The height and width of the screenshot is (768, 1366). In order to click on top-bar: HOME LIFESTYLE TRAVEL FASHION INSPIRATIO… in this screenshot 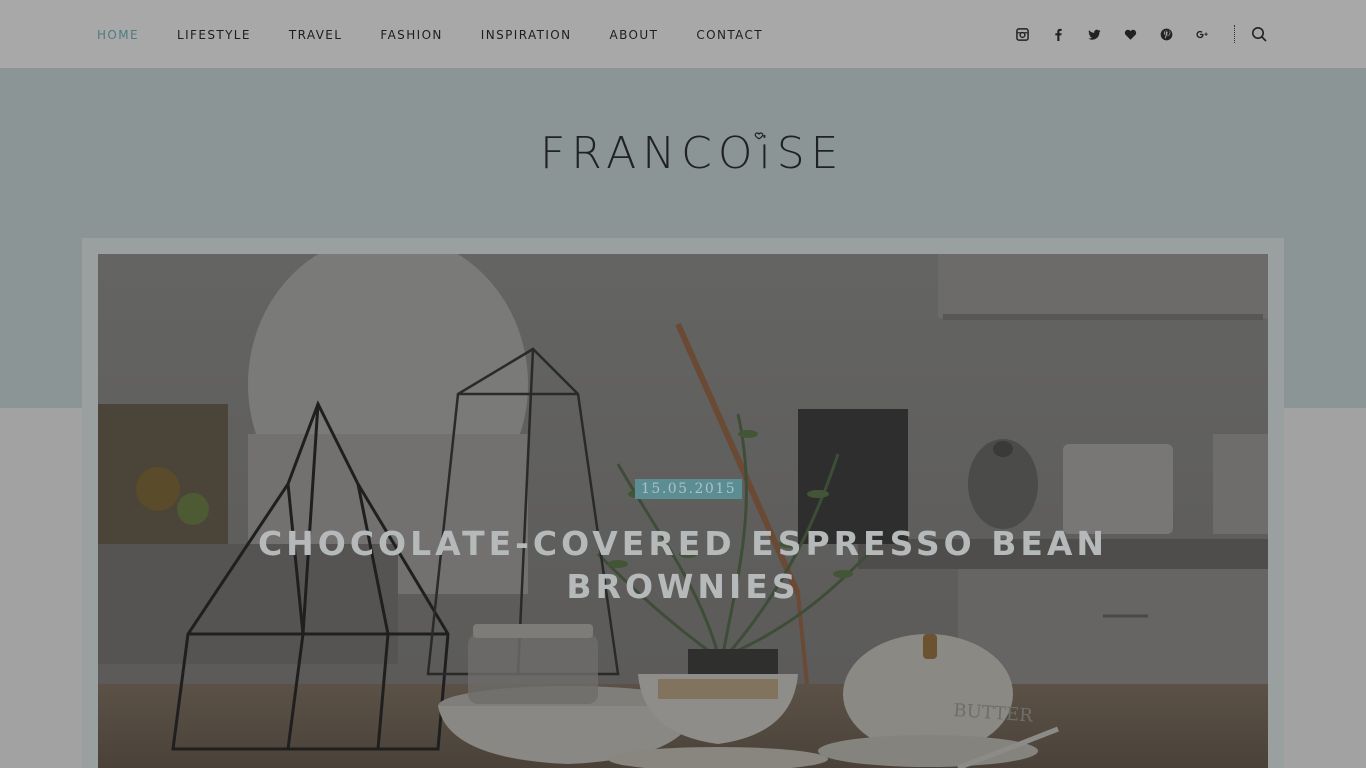, I will do `click(683, 34)`.